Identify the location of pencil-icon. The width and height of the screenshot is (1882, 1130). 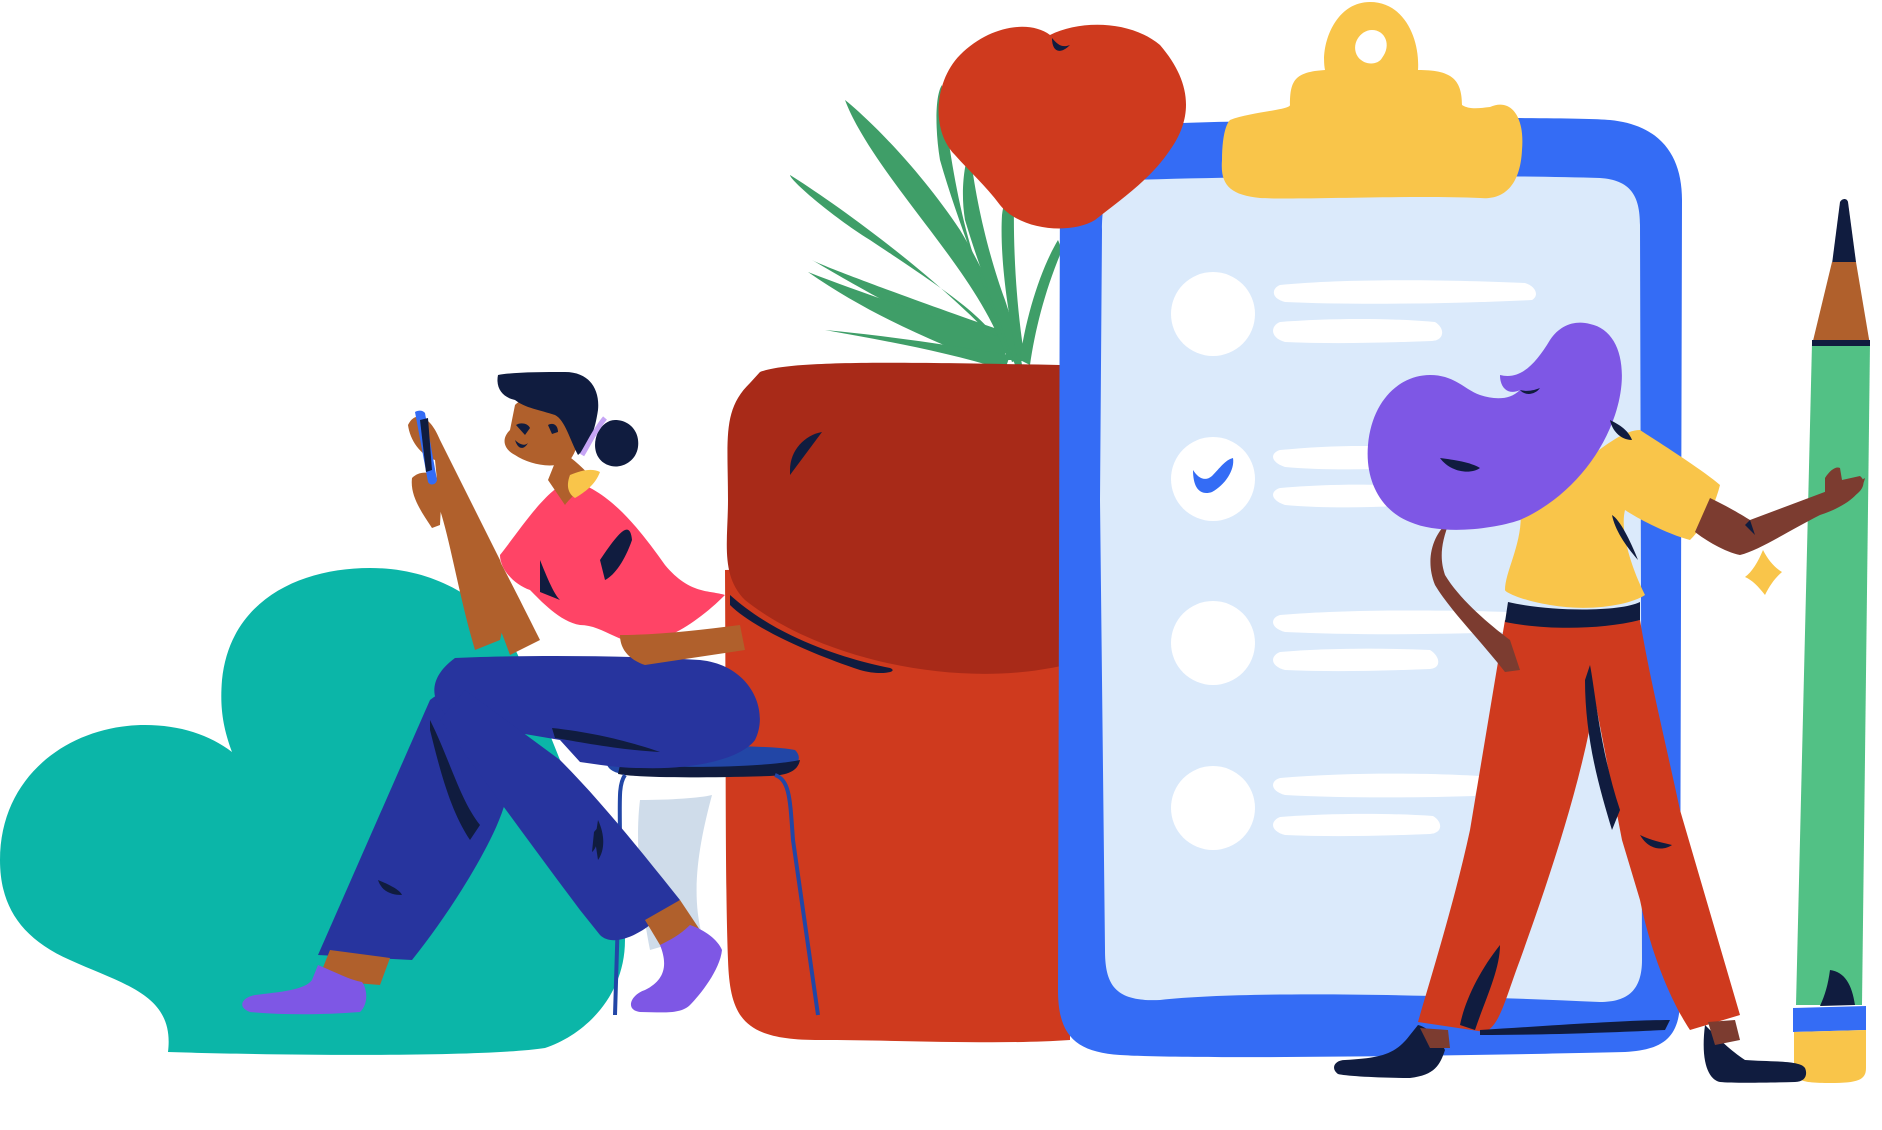
(1831, 641).